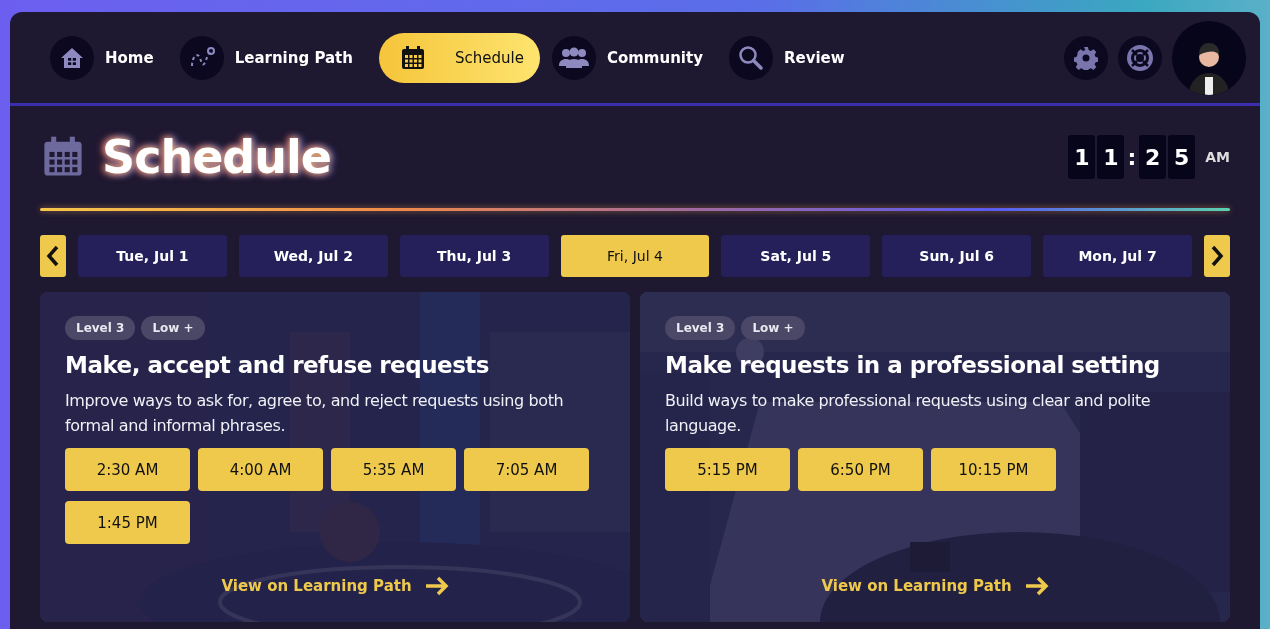  Describe the element at coordinates (109, 57) in the screenshot. I see `nav-tab: Home` at that location.